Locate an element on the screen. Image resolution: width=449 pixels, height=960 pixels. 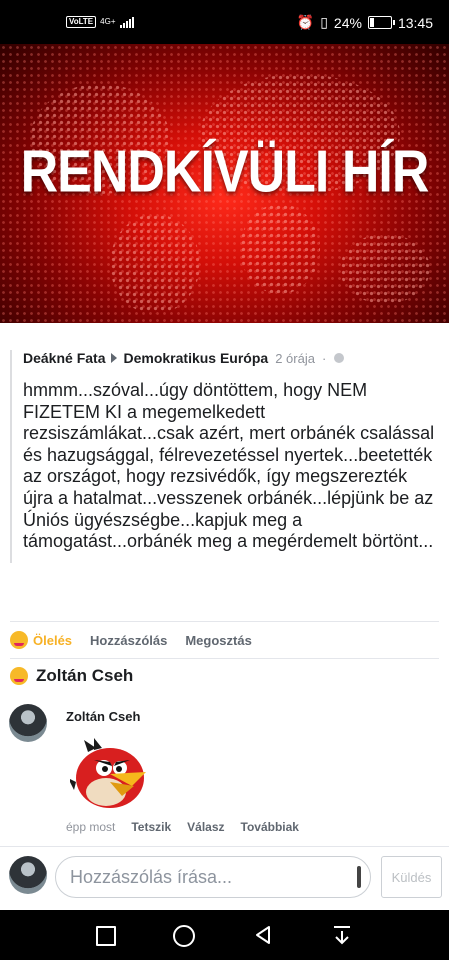
battery-icon is located at coordinates (381, 22).